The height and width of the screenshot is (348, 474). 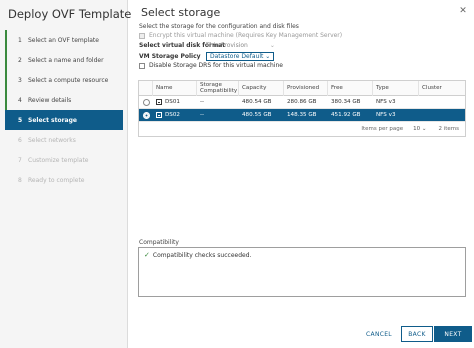 What do you see at coordinates (218, 88) in the screenshot?
I see `header-compatibility: Storage Compatibility` at bounding box center [218, 88].